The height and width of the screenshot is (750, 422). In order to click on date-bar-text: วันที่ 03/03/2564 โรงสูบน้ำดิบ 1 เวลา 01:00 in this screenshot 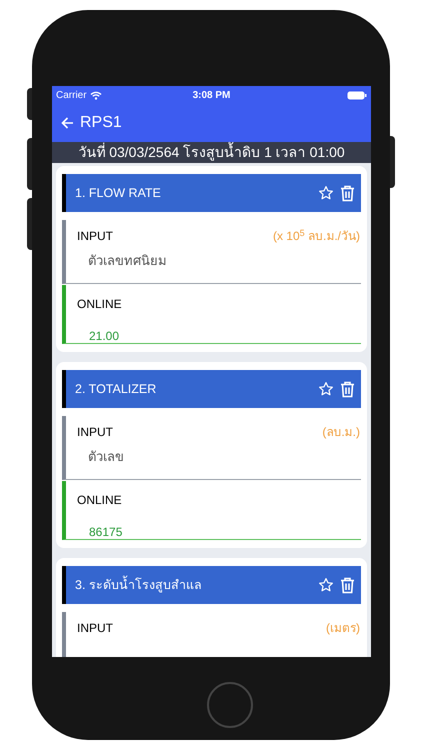, I will do `click(211, 152)`.